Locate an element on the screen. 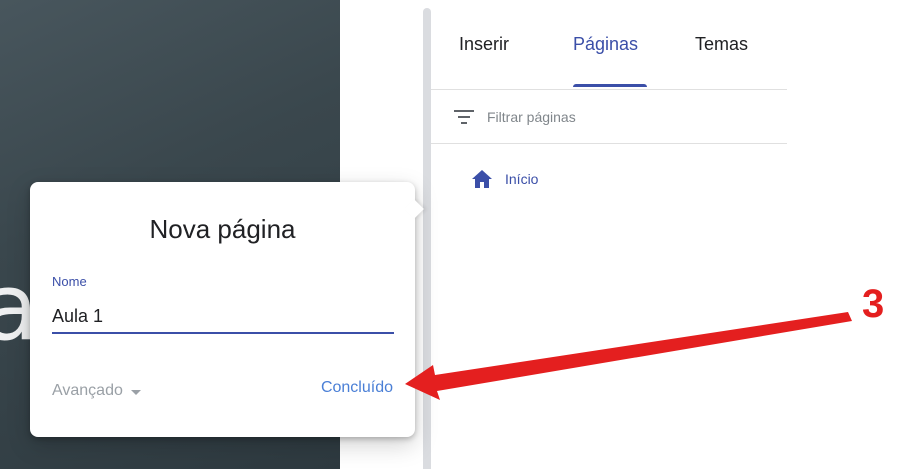 The width and height of the screenshot is (905, 469). active-tab-indicator is located at coordinates (610, 85).